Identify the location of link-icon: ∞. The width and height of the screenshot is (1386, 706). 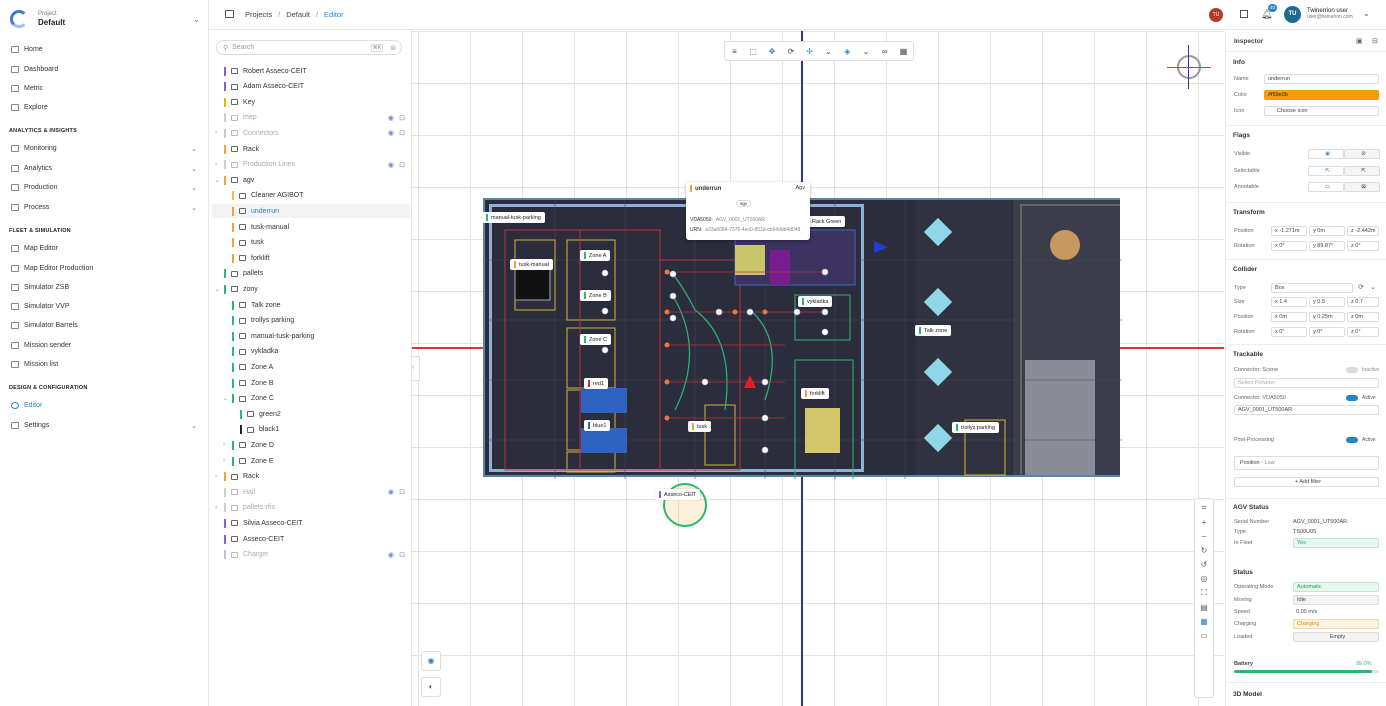
(884, 51).